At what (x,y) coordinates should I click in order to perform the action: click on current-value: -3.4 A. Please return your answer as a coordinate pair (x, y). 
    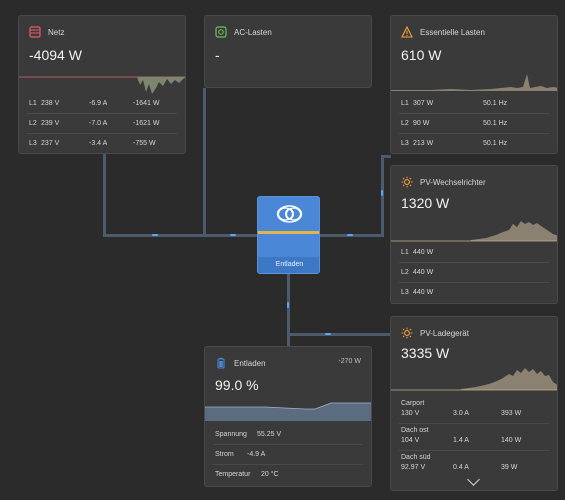
    Looking at the image, I should click on (98, 143).